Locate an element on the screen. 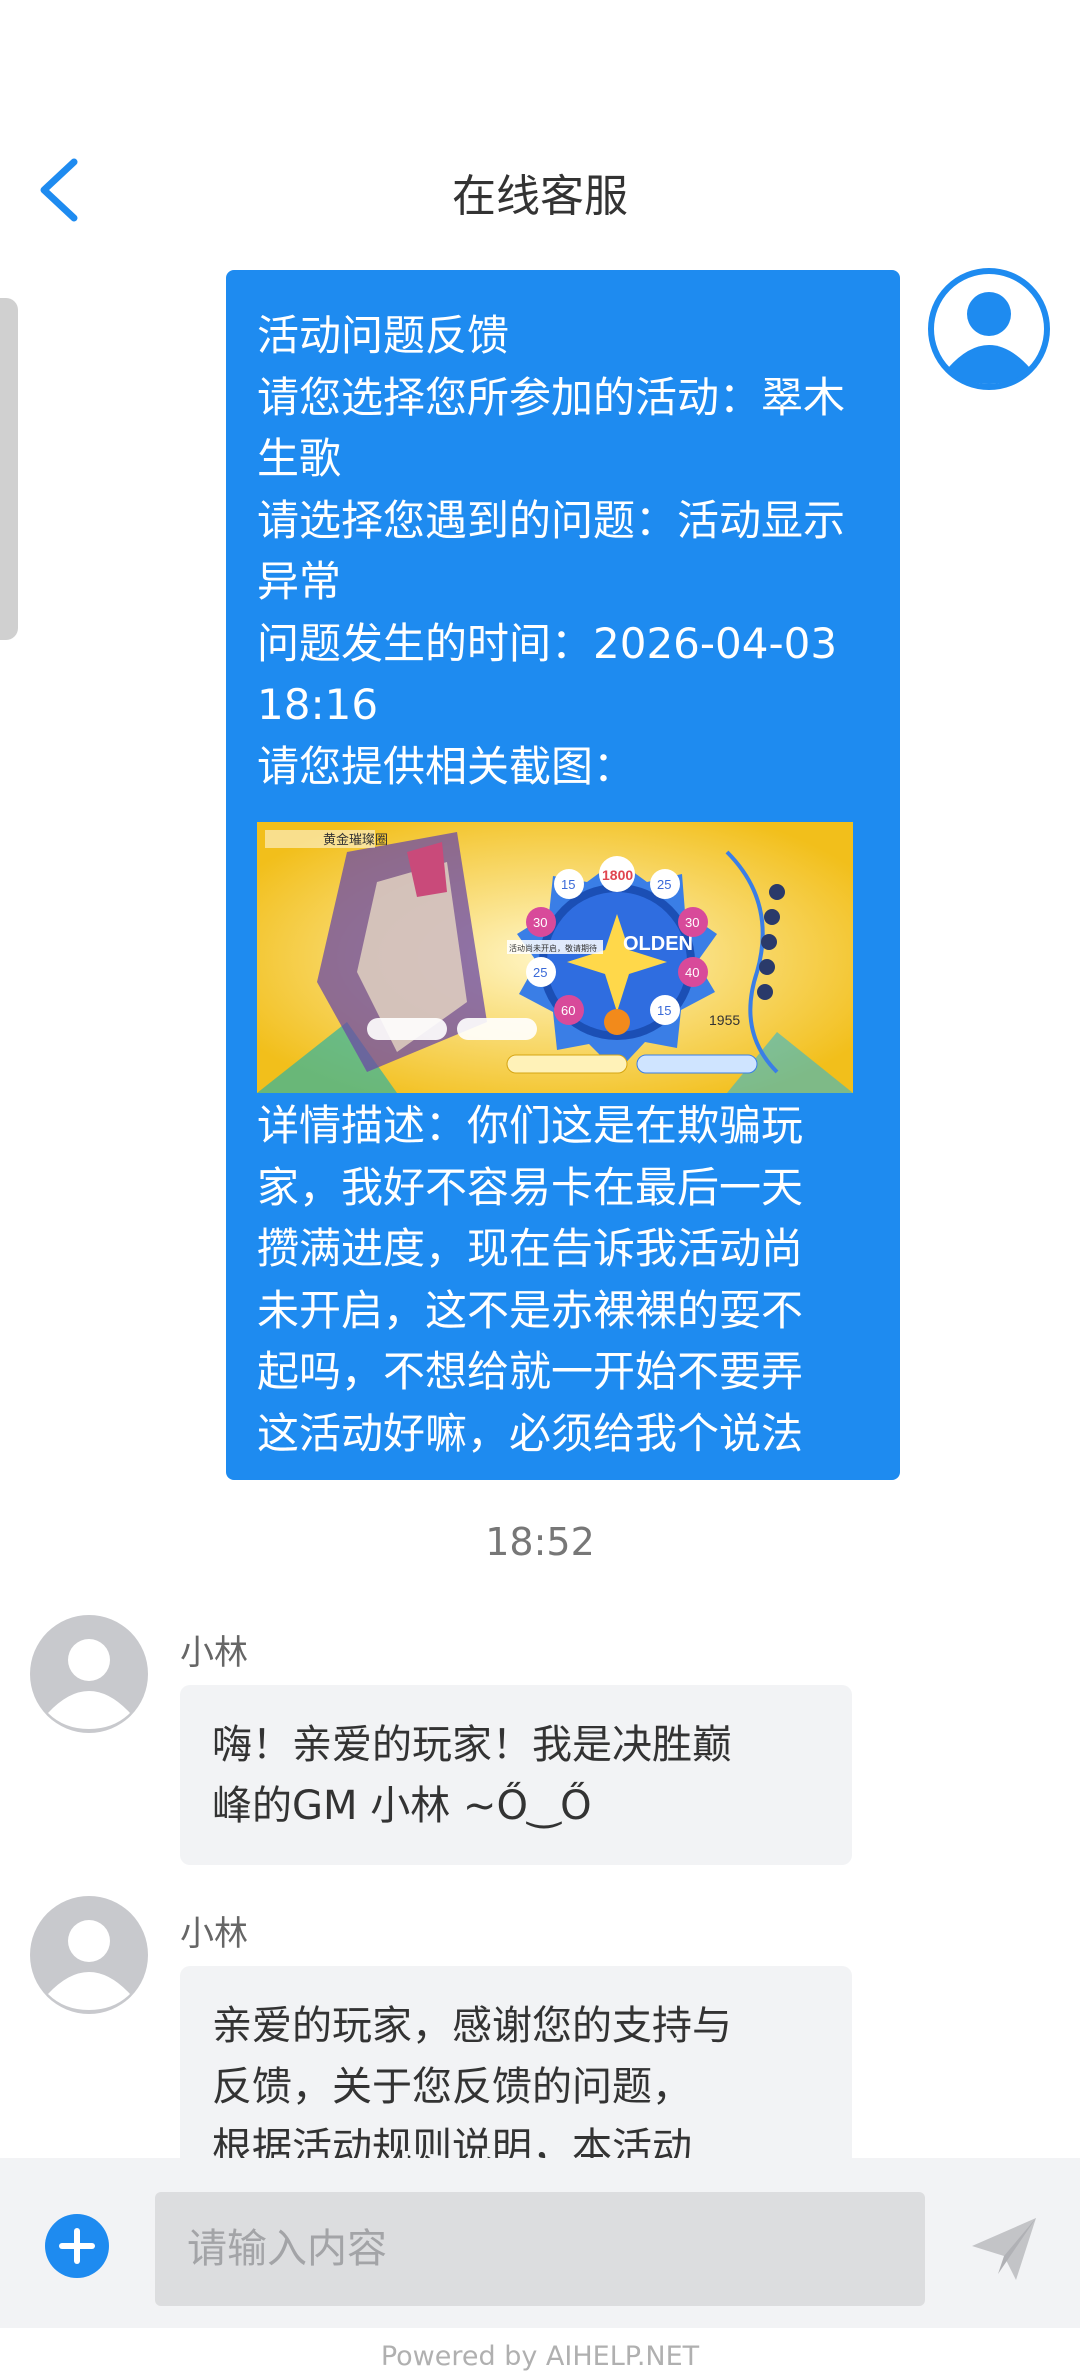 This screenshot has width=1080, height=2375. message-line: 反馈，关于您反馈的问题， is located at coordinates (452, 2087).